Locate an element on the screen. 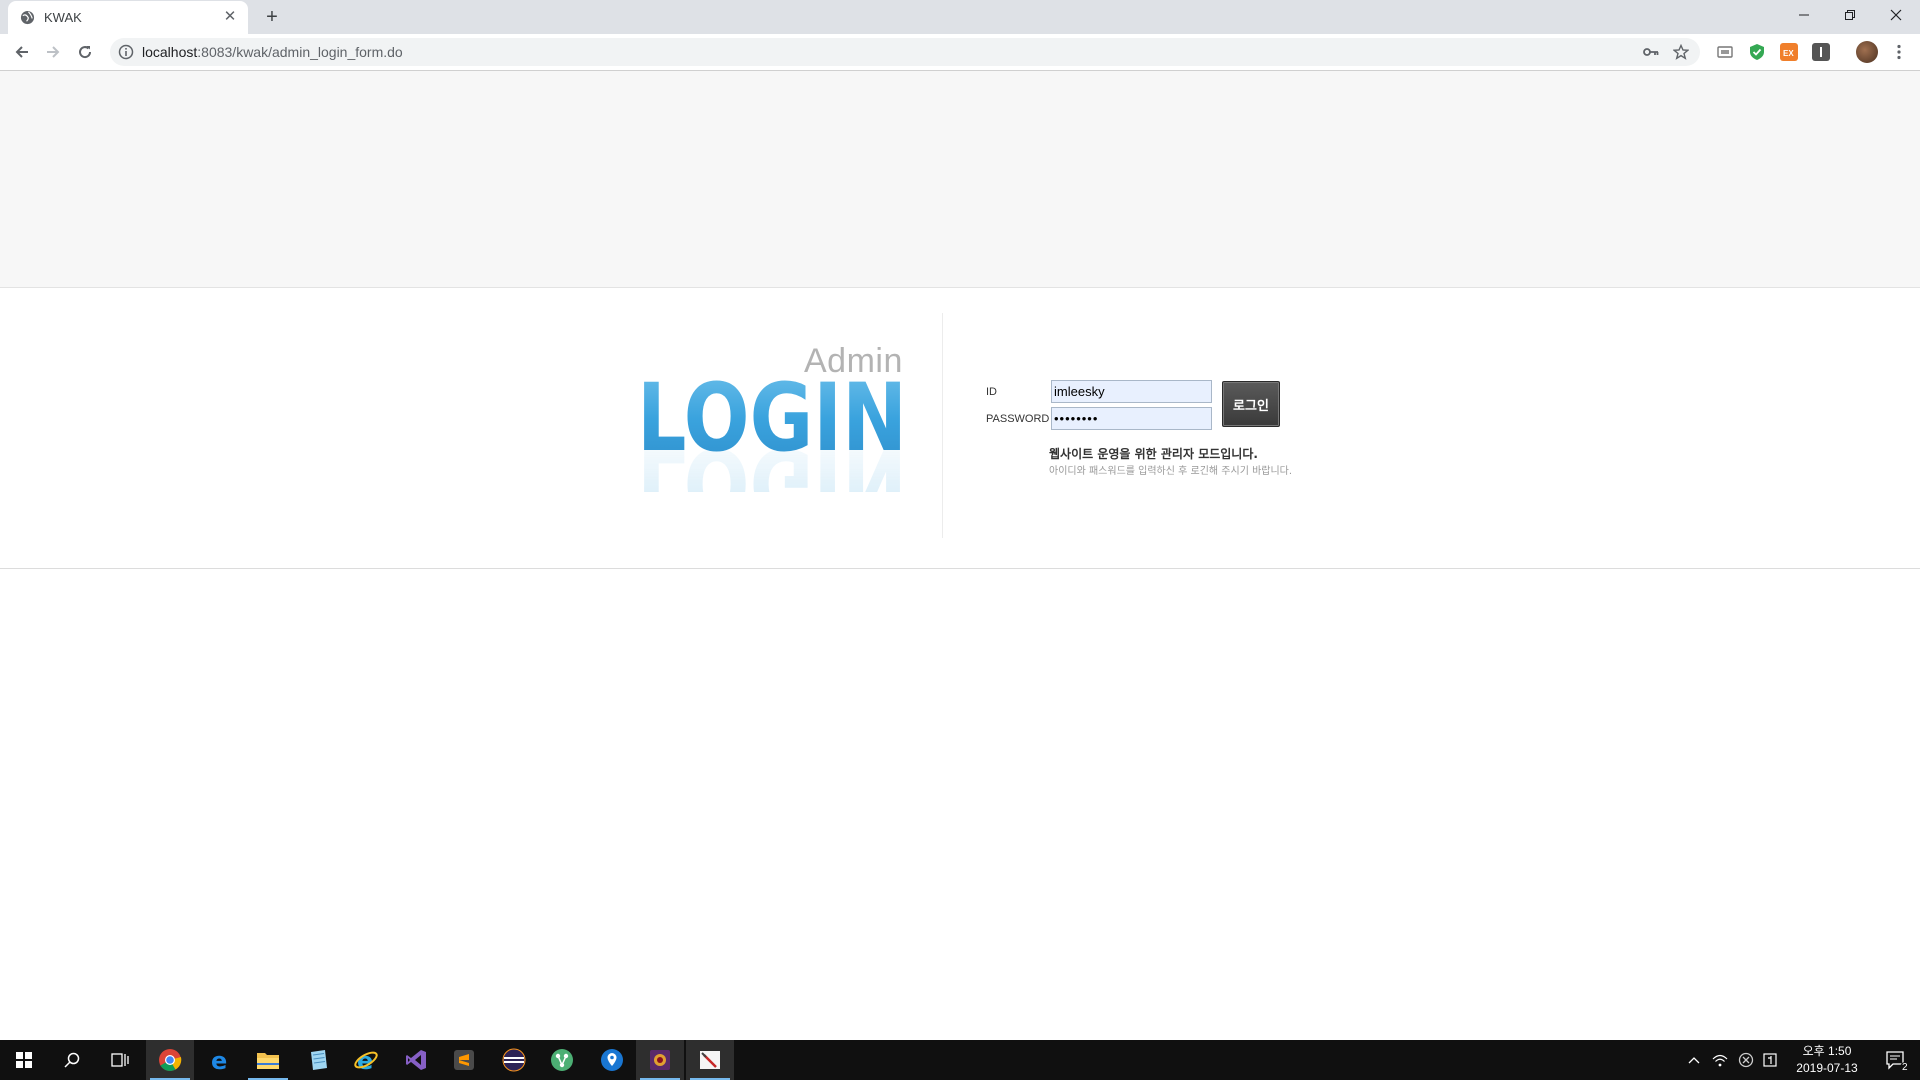 The height and width of the screenshot is (1080, 1920). search-icon is located at coordinates (72, 1060).